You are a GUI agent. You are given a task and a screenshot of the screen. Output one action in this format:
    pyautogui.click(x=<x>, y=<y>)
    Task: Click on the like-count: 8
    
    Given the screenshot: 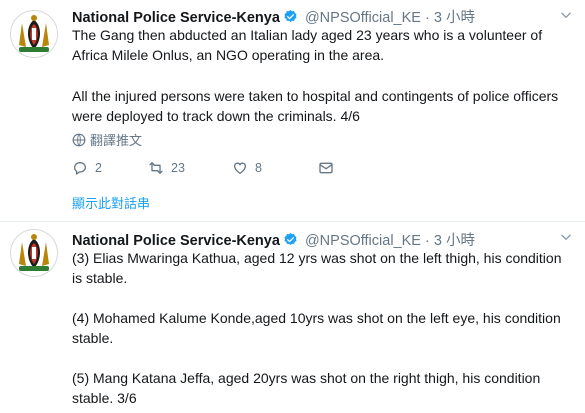 What is the action you would take?
    pyautogui.click(x=258, y=168)
    